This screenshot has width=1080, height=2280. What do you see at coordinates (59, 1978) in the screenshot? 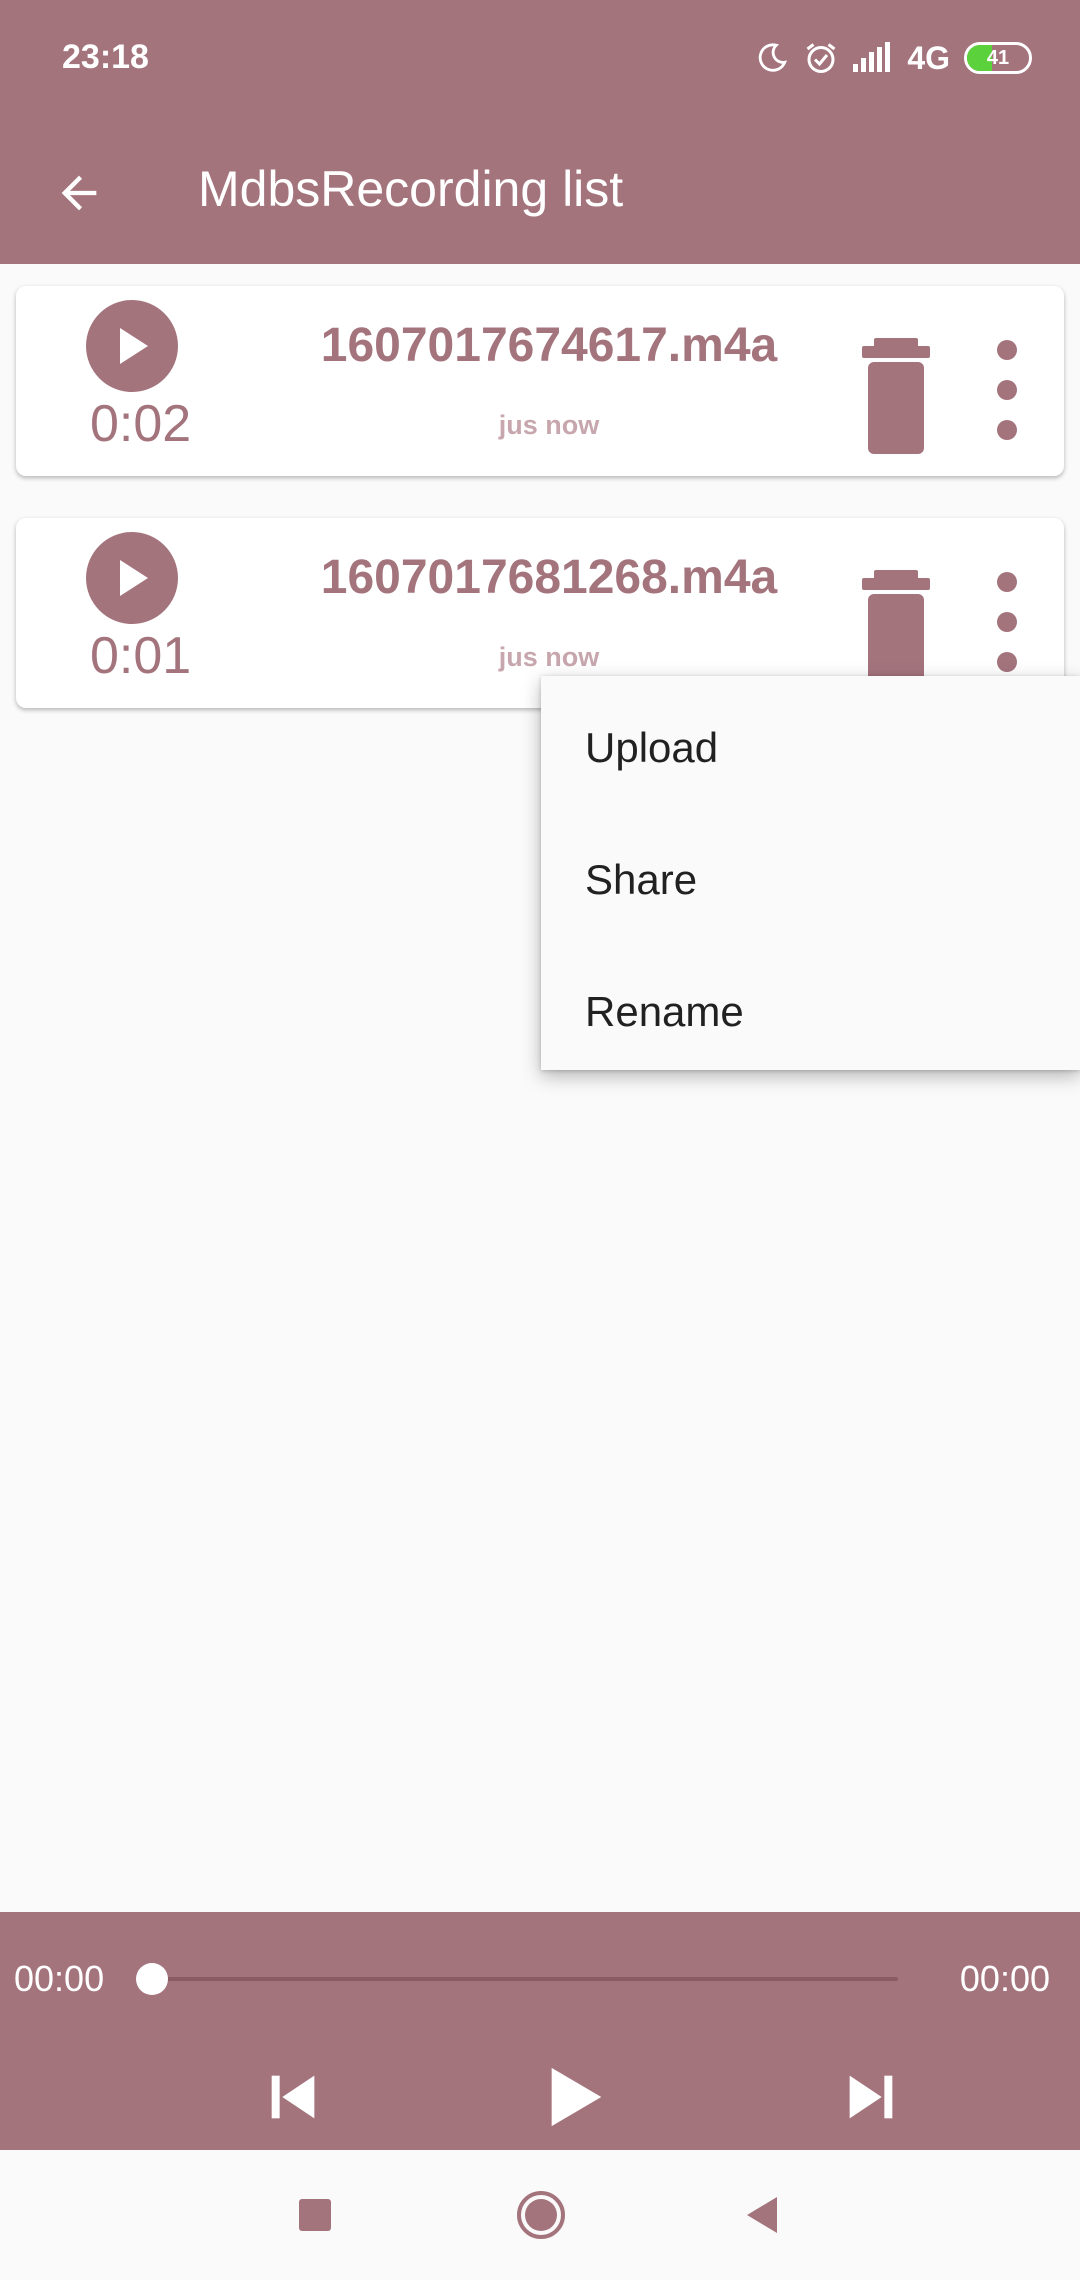
I see `current-time: 00:00` at bounding box center [59, 1978].